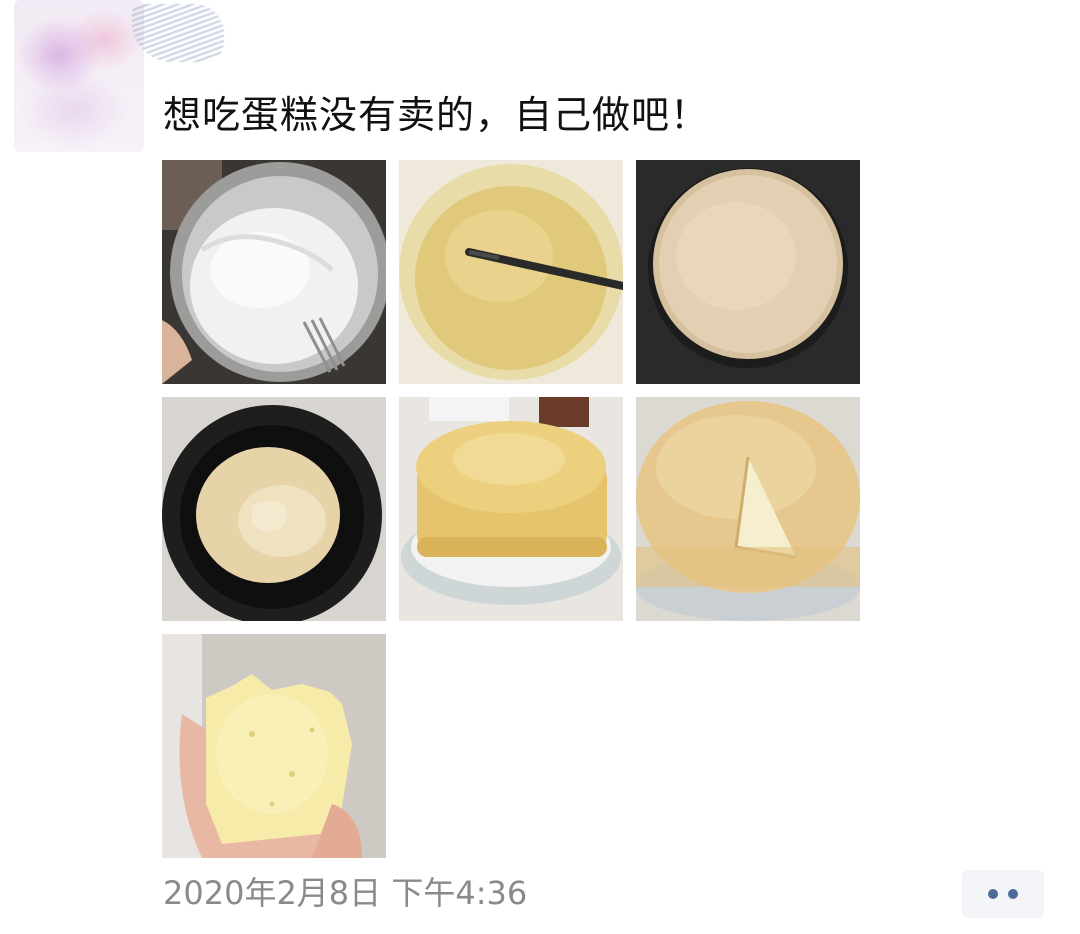 The width and height of the screenshot is (1080, 934). I want to click on cake-rising-in-pot-photo, so click(274, 509).